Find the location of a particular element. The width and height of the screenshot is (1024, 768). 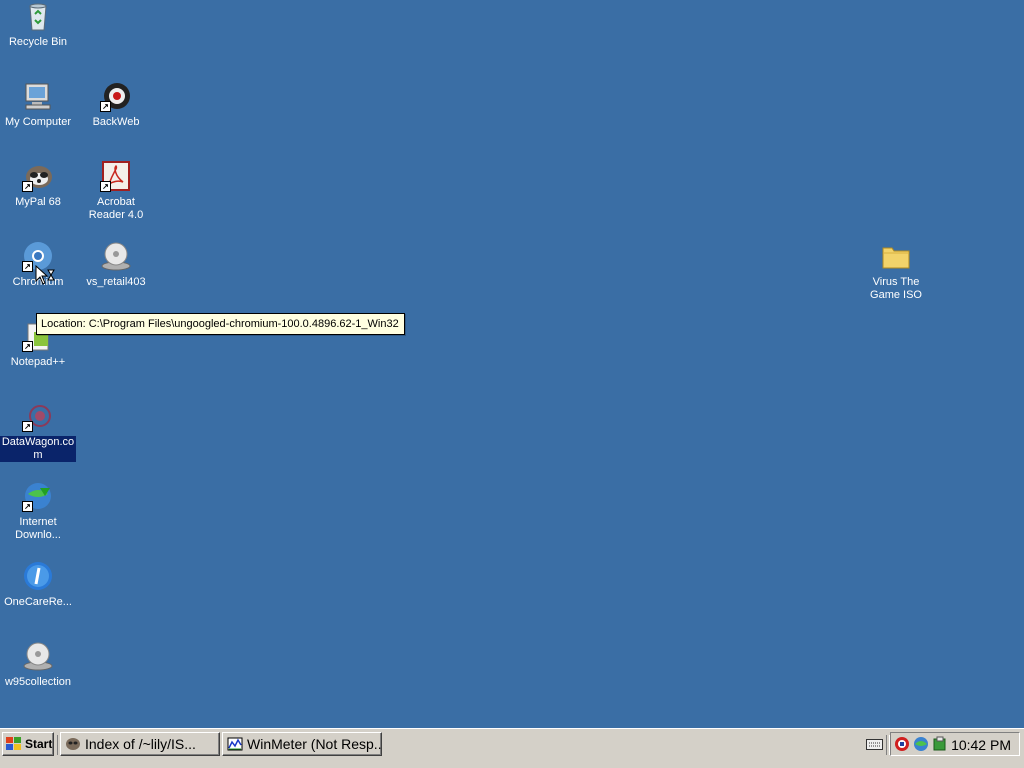

windows-logo-icon is located at coordinates (13, 743).